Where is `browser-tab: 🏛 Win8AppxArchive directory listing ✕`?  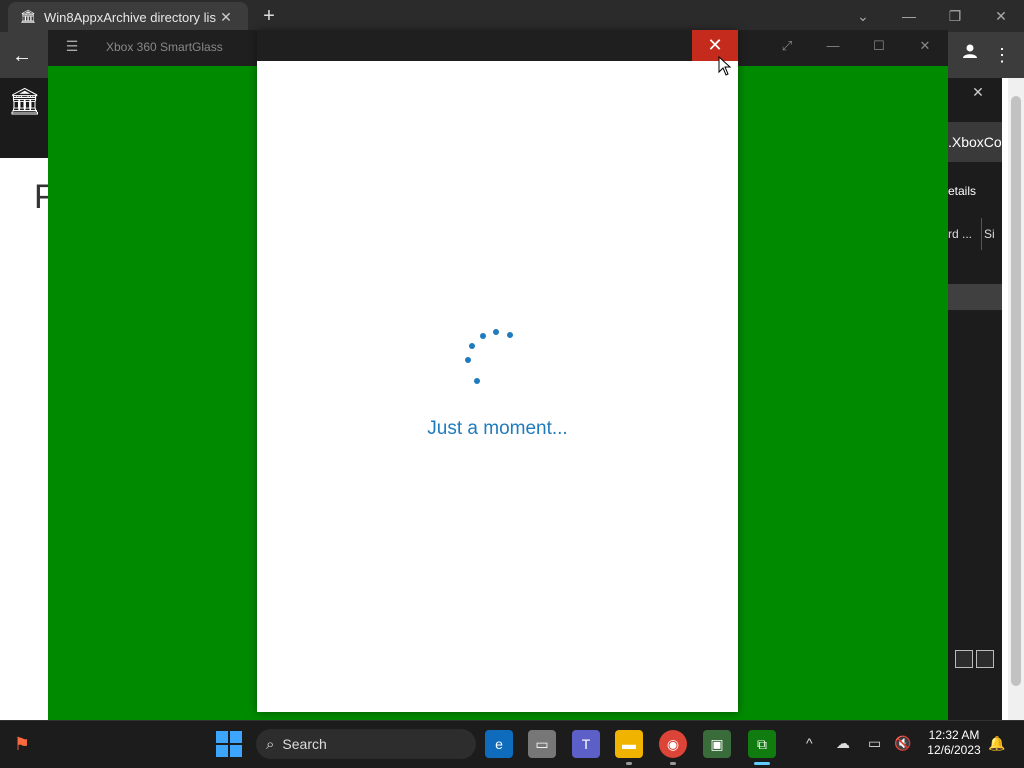
browser-tab: 🏛 Win8AppxArchive directory listing ✕ is located at coordinates (128, 17).